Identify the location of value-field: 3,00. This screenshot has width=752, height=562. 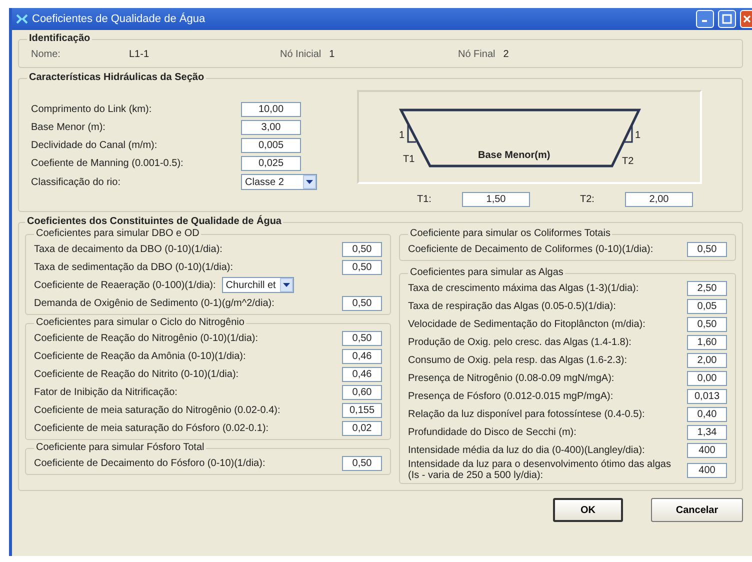
(271, 127).